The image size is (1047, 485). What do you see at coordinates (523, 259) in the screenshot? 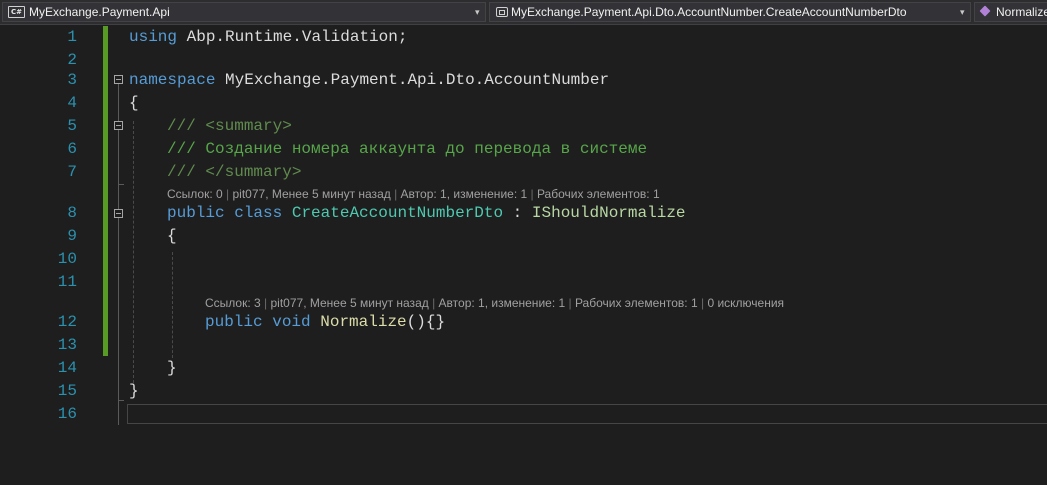
I see `code-line: 10` at bounding box center [523, 259].